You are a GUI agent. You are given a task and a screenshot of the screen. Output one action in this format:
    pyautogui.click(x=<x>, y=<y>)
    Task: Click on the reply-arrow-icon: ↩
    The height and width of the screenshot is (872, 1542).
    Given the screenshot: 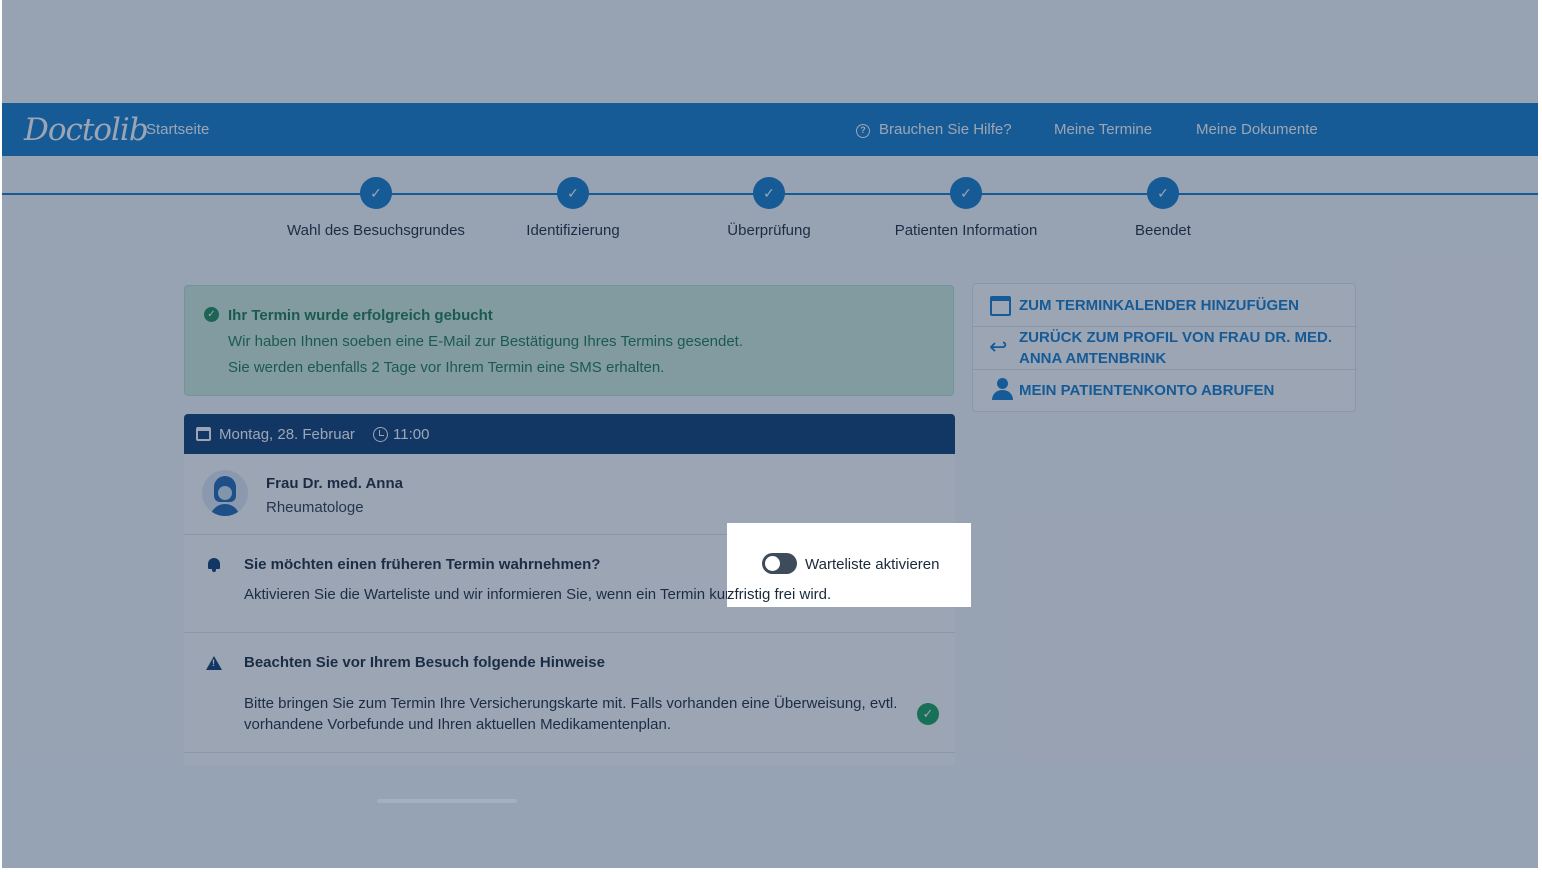 What is the action you would take?
    pyautogui.click(x=998, y=346)
    